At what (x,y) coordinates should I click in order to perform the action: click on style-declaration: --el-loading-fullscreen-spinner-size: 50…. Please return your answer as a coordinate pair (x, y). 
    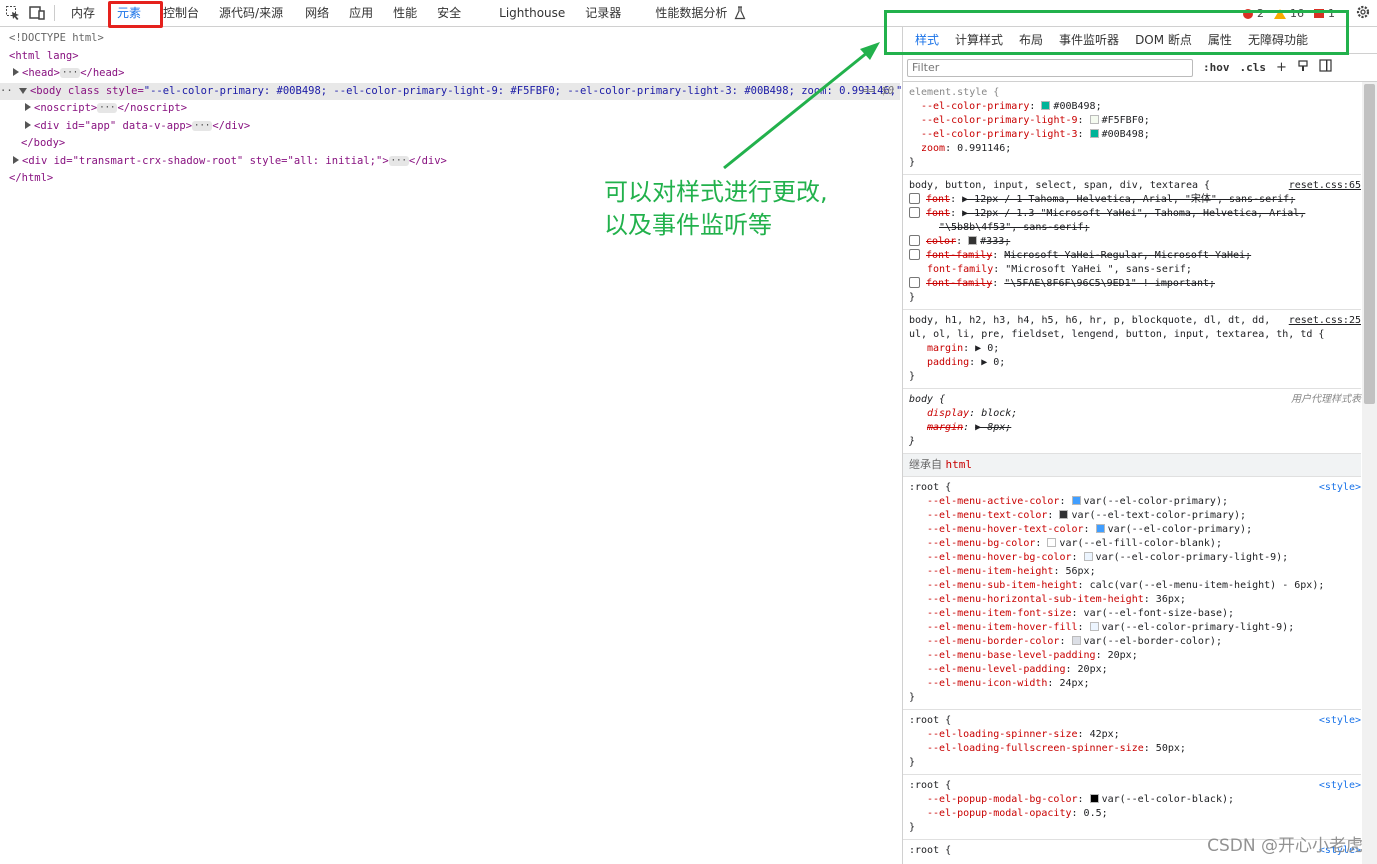
    Looking at the image, I should click on (1132, 749).